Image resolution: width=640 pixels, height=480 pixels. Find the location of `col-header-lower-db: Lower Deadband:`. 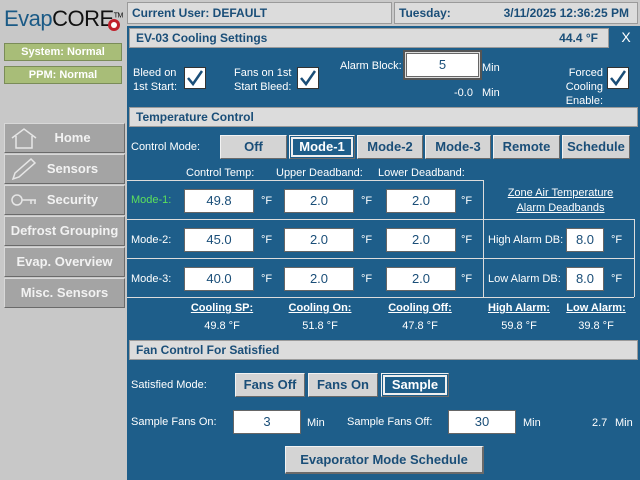

col-header-lower-db: Lower Deadband: is located at coordinates (421, 173).